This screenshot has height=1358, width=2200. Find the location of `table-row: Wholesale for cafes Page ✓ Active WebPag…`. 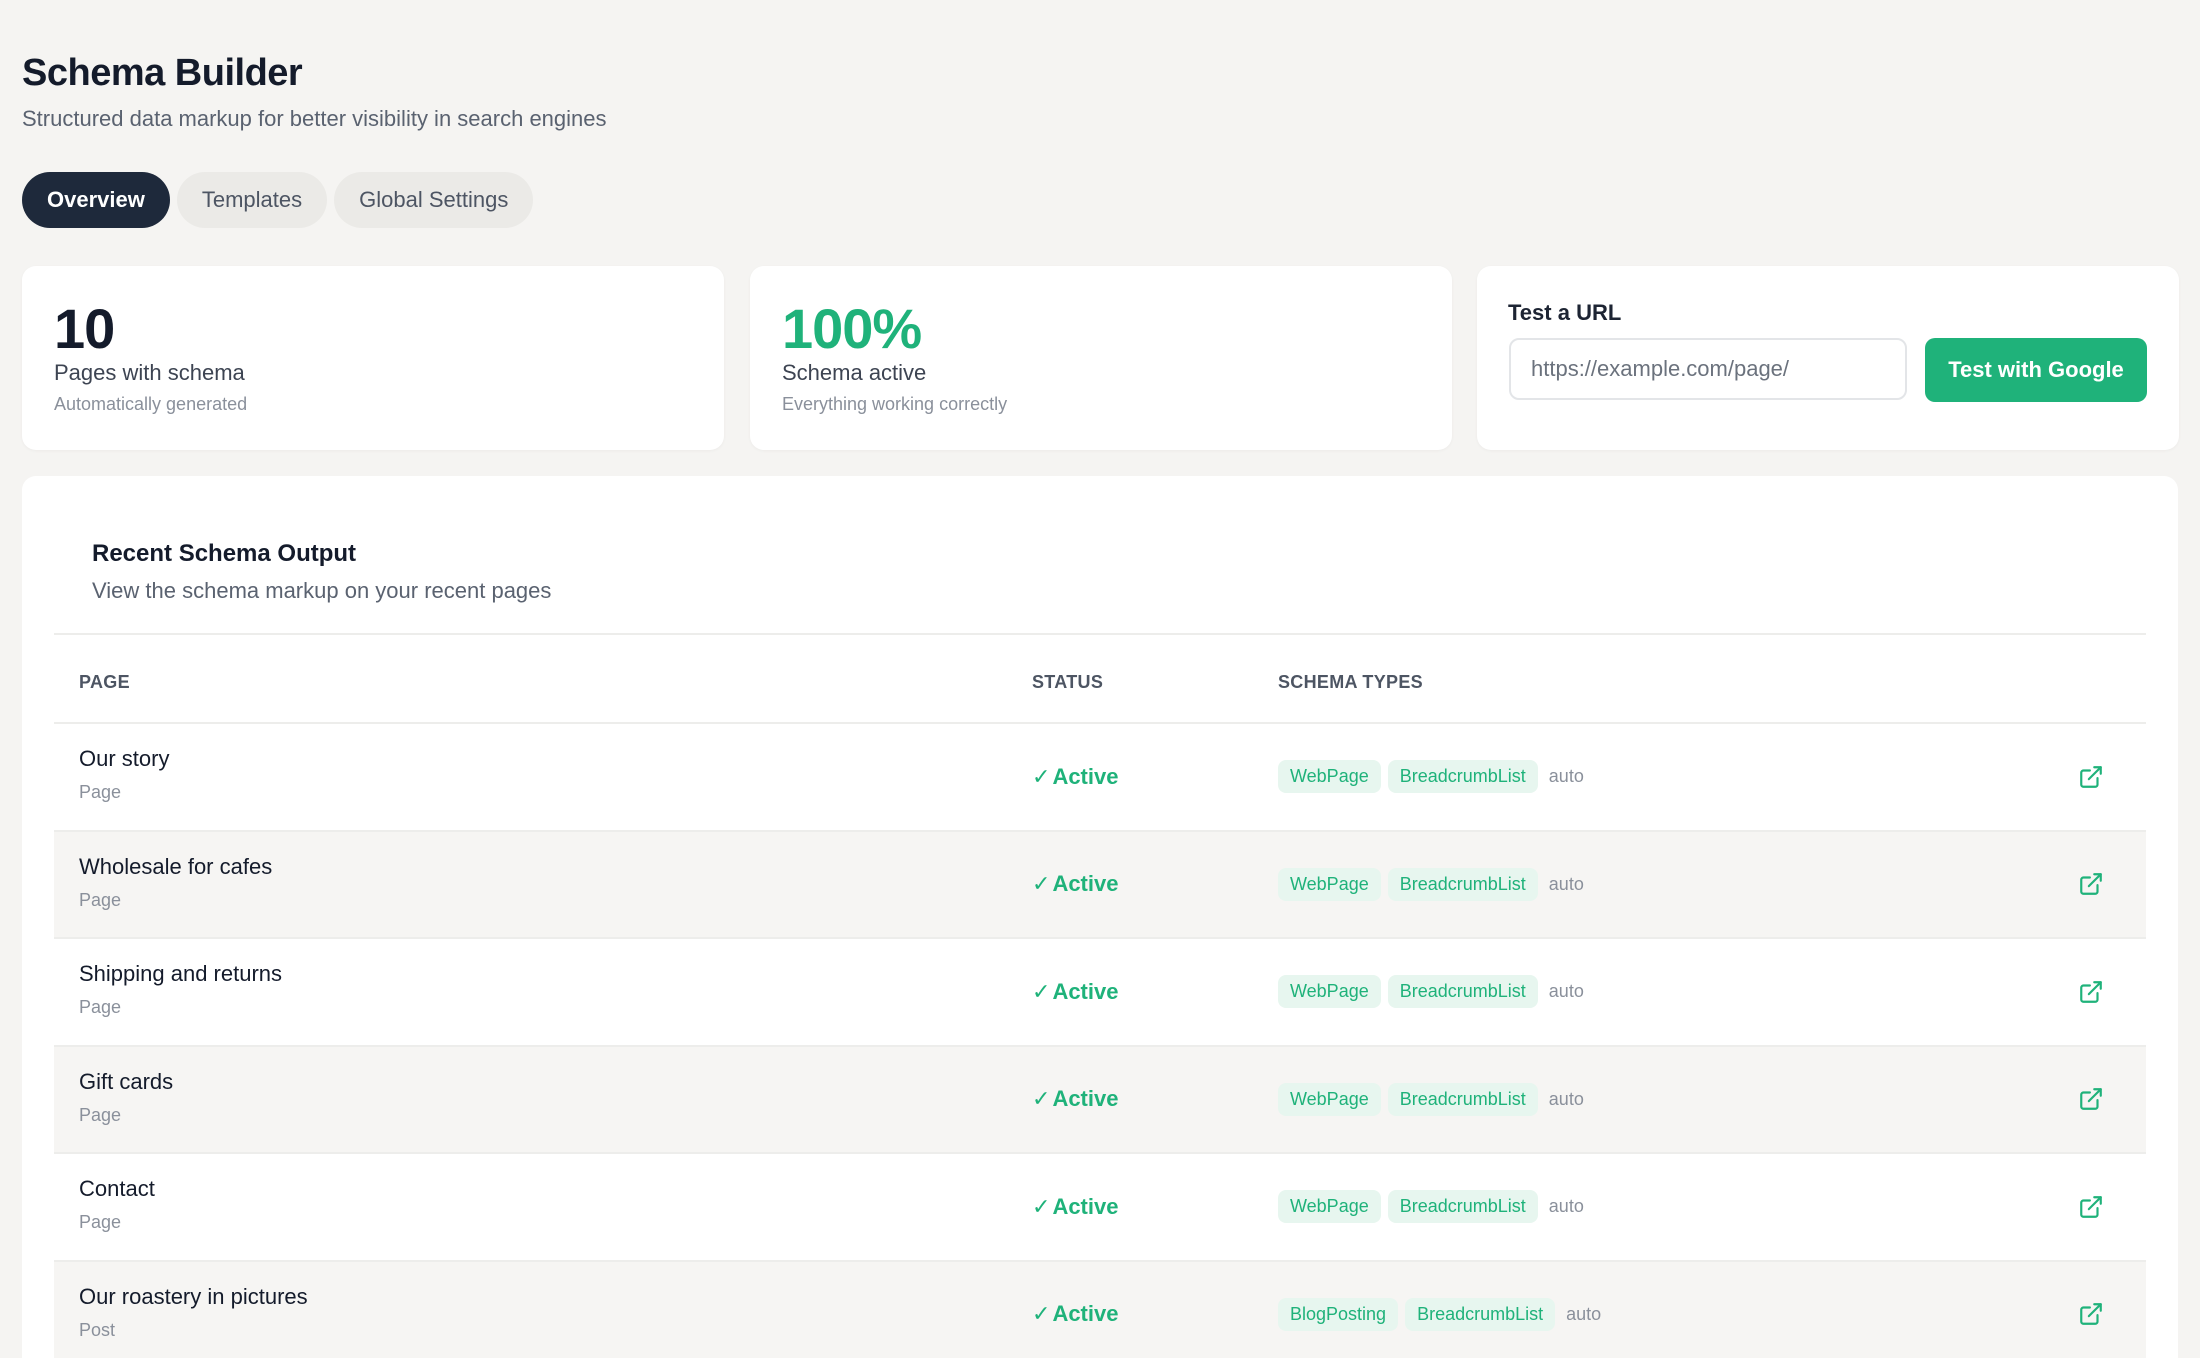

table-row: Wholesale for cafes Page ✓ Active WebPag… is located at coordinates (1100, 885).